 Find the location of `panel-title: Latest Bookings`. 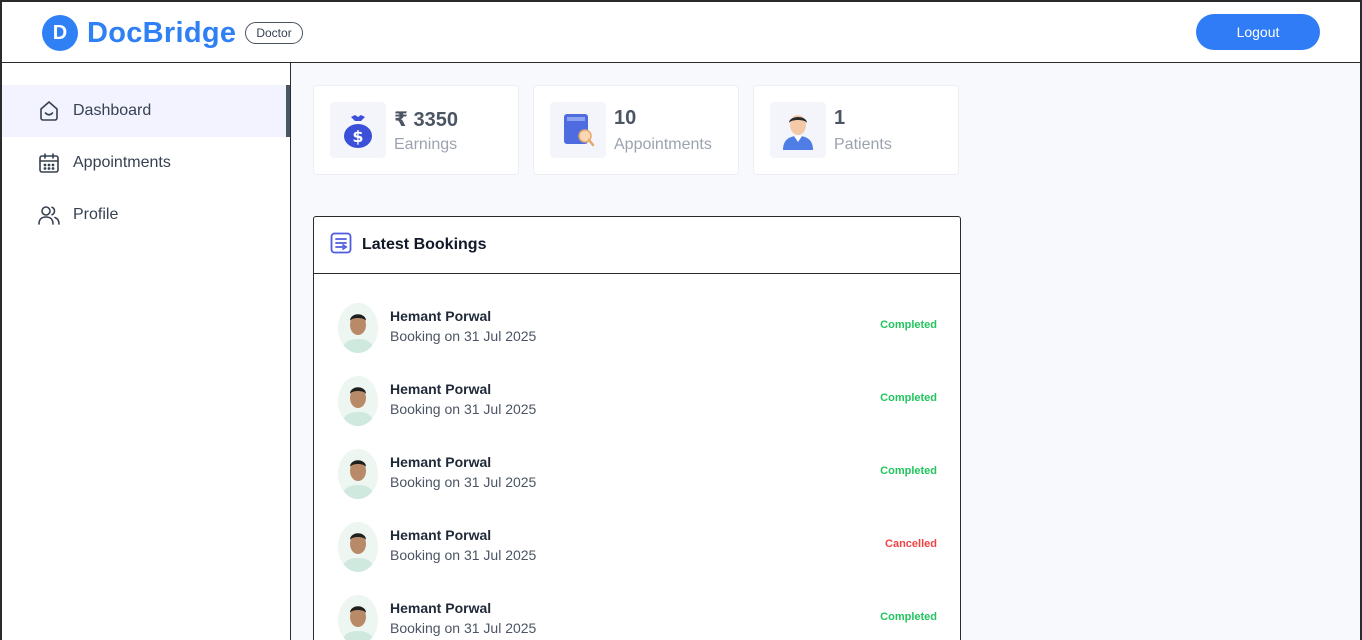

panel-title: Latest Bookings is located at coordinates (424, 244).